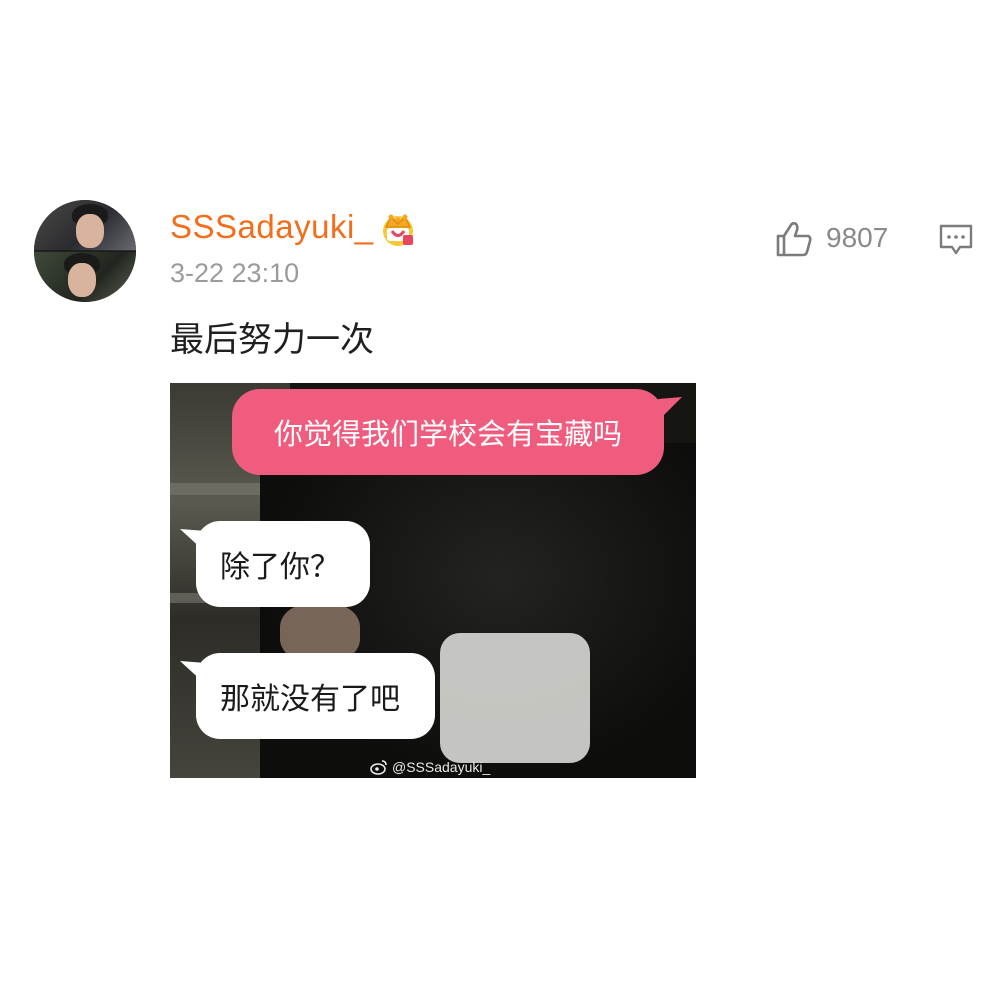 The image size is (1000, 1000). I want to click on avatar-top-half, so click(85, 225).